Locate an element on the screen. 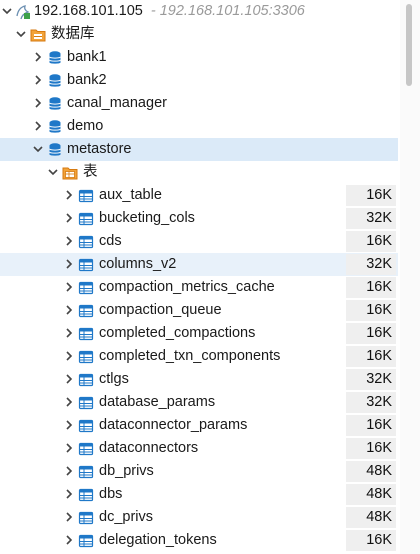  table-row: delegation_tokens 16K is located at coordinates (199, 540).